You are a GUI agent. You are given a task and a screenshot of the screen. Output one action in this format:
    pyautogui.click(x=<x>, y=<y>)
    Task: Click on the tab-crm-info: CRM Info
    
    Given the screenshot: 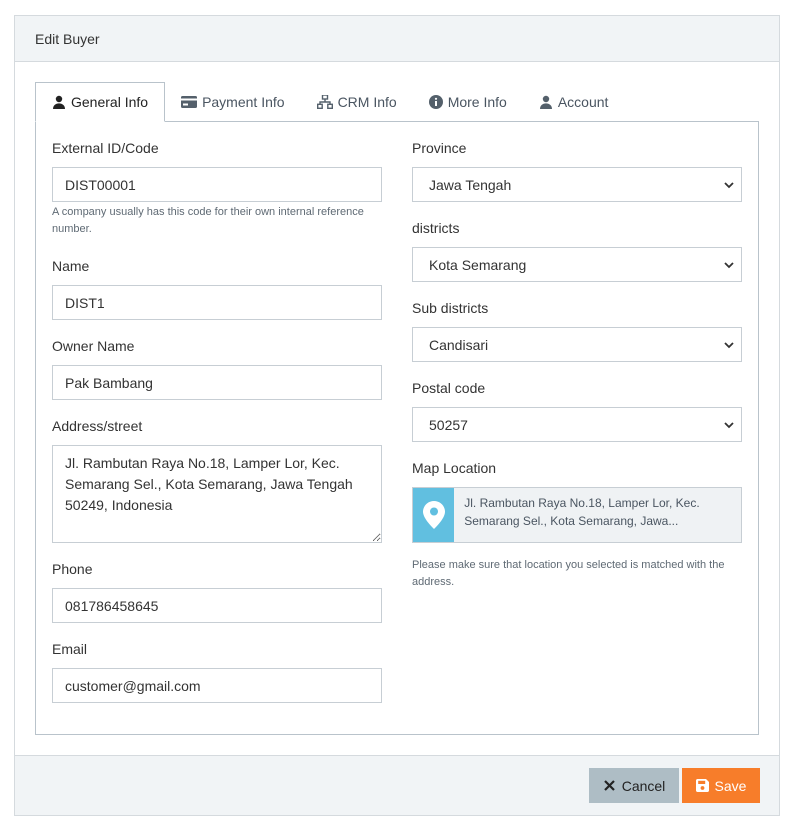 What is the action you would take?
    pyautogui.click(x=357, y=102)
    